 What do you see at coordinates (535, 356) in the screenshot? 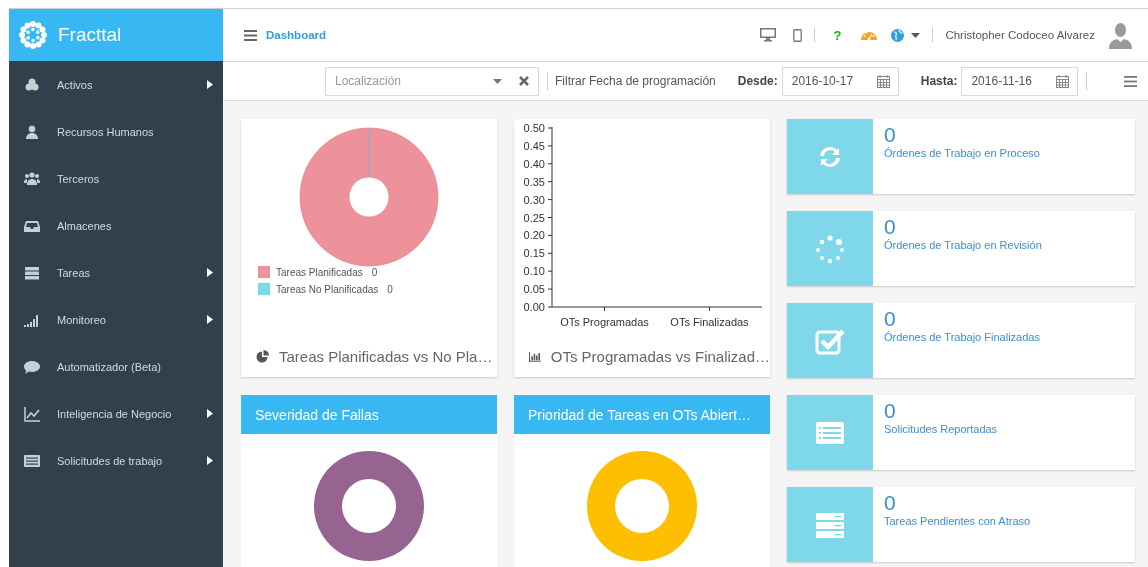
I see `bar-chart-icon` at bounding box center [535, 356].